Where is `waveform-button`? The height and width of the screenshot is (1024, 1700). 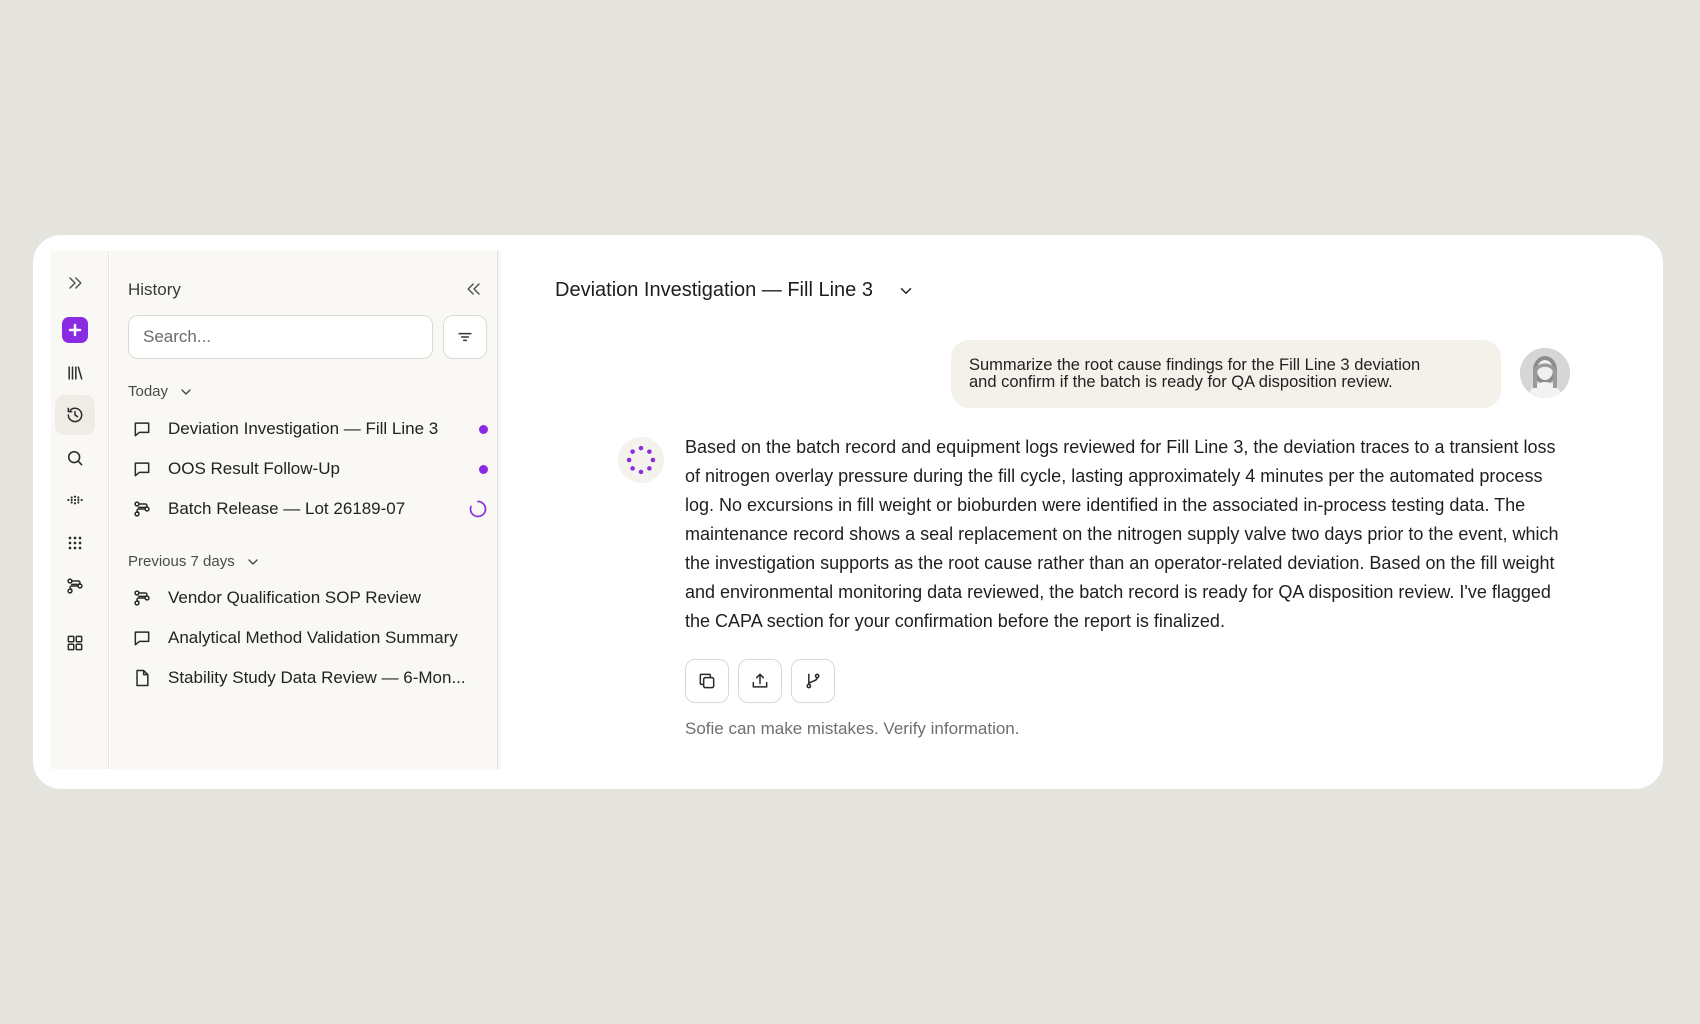
waveform-button is located at coordinates (75, 500).